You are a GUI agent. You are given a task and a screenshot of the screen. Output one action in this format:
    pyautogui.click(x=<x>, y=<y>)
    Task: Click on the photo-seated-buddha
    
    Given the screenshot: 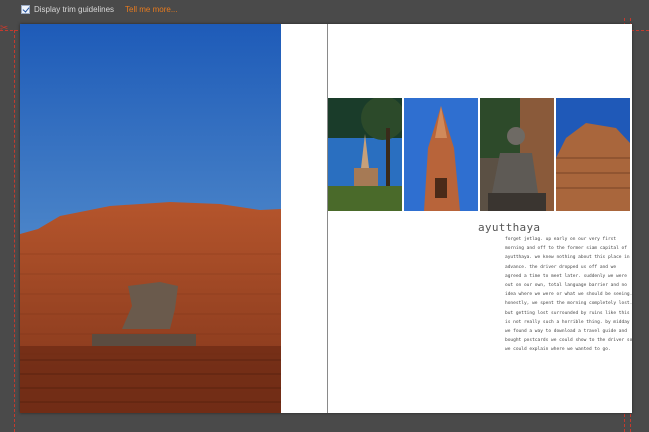 What is the action you would take?
    pyautogui.click(x=517, y=154)
    